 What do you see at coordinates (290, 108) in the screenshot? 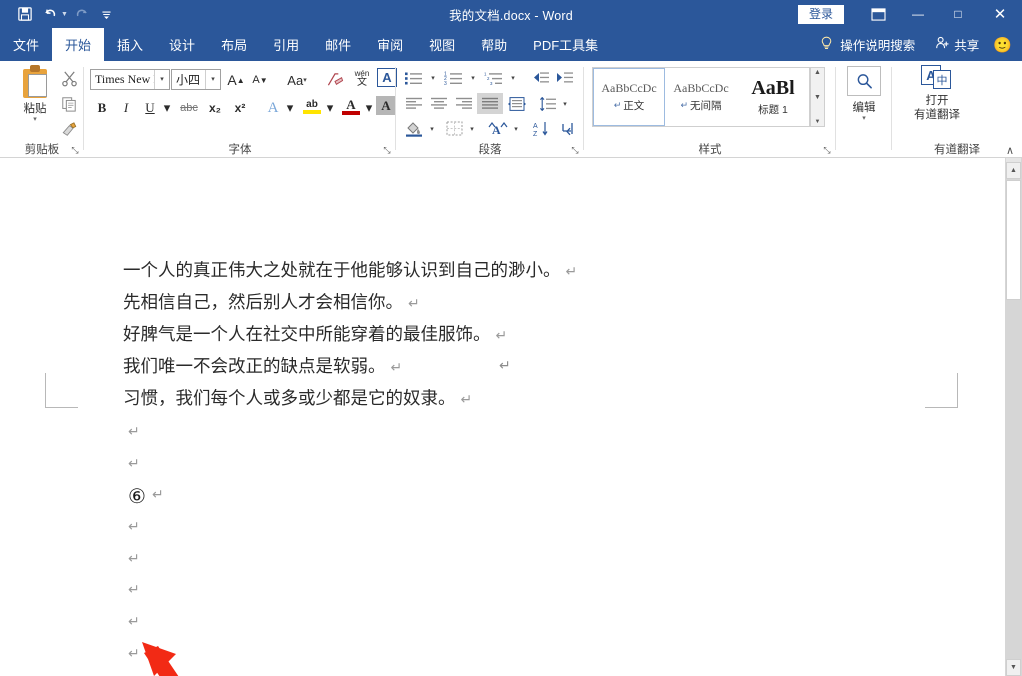
I see `text-effects-caret-icon: ▾` at bounding box center [290, 108].